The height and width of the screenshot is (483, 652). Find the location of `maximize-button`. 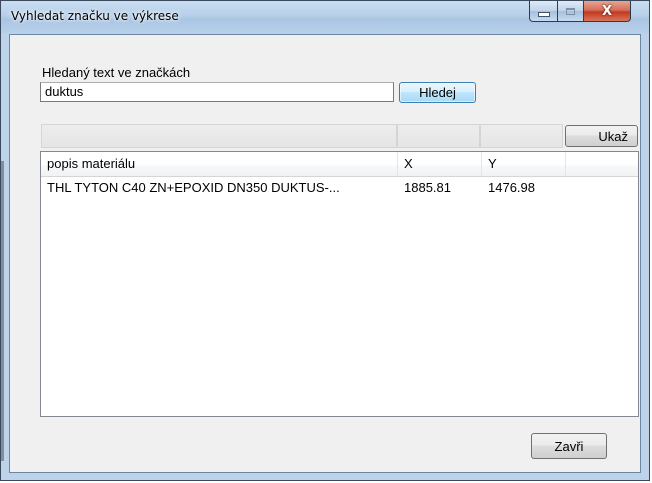

maximize-button is located at coordinates (570, 11).